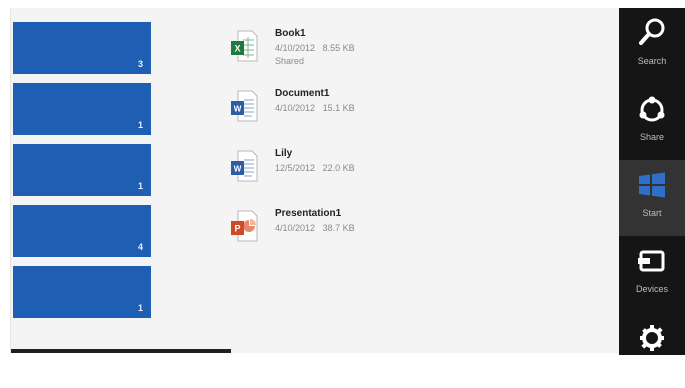  Describe the element at coordinates (338, 228) in the screenshot. I see `file-size: 38.7 KB` at that location.